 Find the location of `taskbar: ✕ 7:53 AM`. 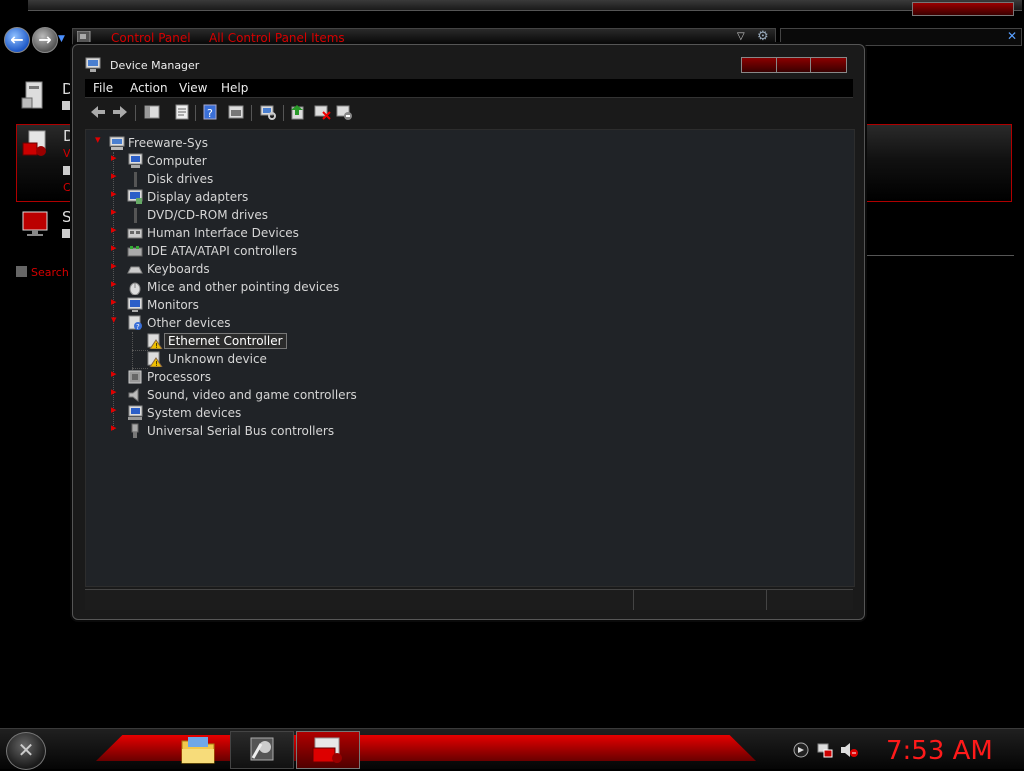

taskbar: ✕ 7:53 AM is located at coordinates (512, 749).